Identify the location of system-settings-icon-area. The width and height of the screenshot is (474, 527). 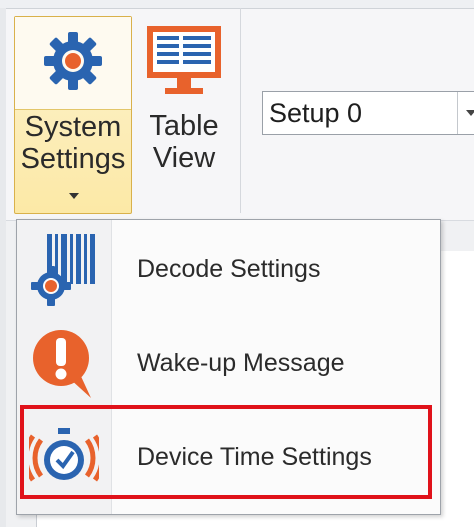
(73, 63).